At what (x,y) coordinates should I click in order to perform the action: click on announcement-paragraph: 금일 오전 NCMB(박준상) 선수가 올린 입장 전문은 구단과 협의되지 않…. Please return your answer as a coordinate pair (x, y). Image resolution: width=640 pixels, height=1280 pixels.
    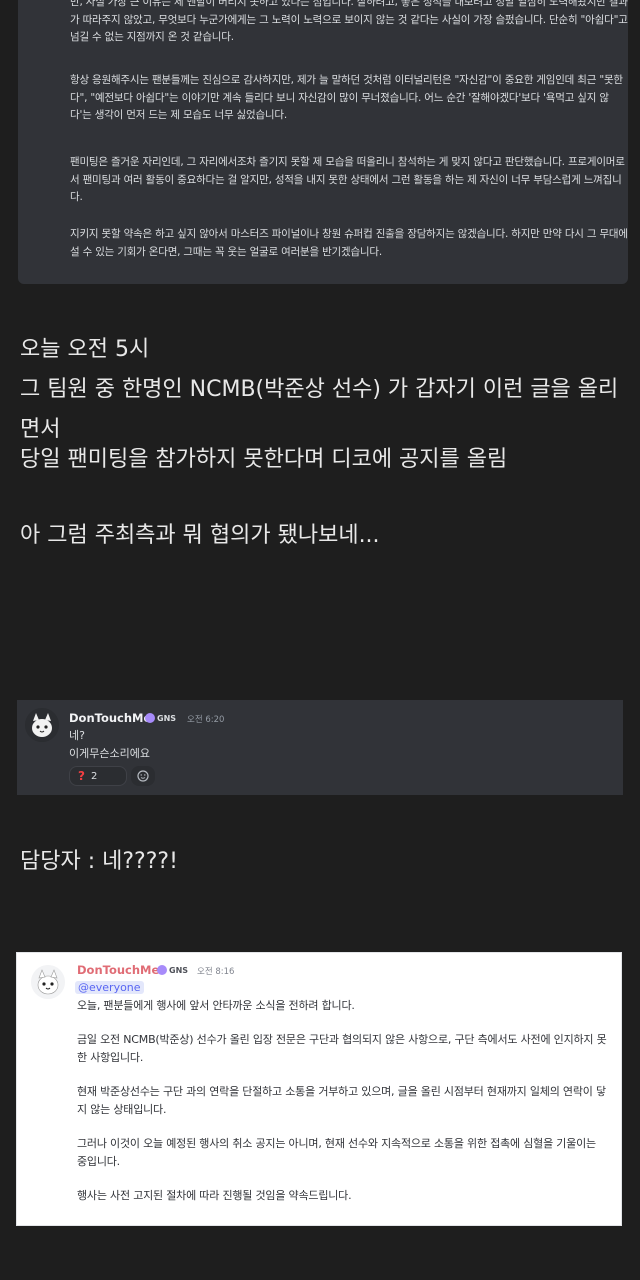
    Looking at the image, I should click on (342, 1048).